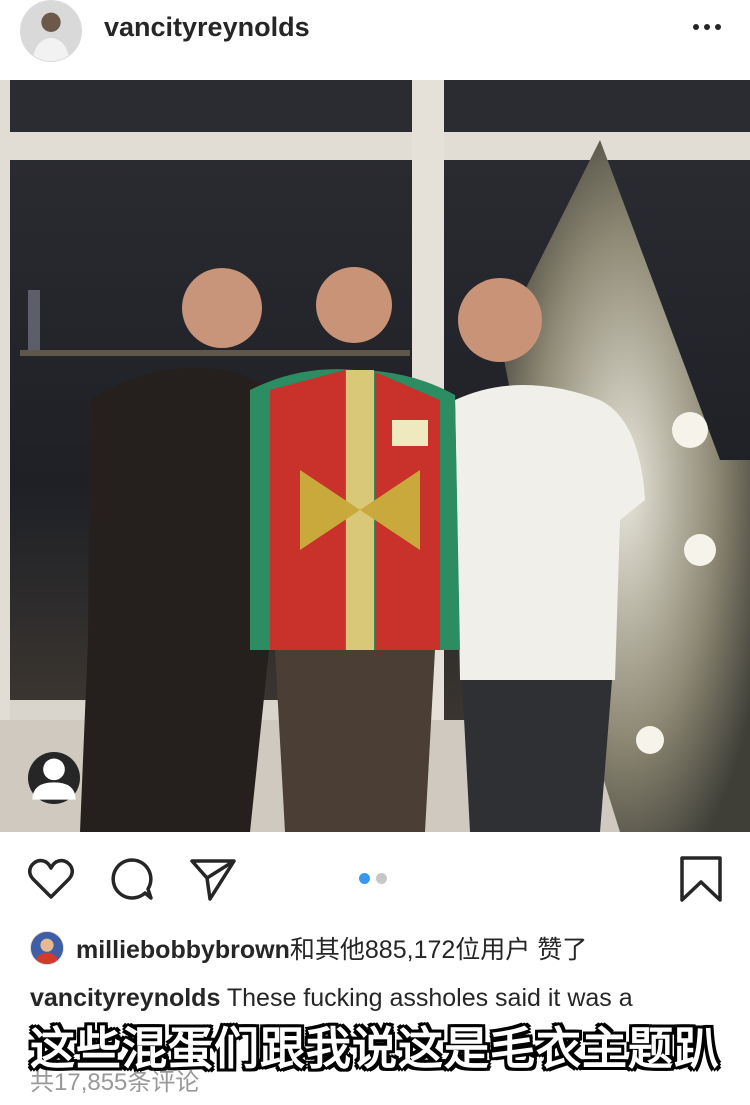 This screenshot has height=1105, width=750. I want to click on likes-count: 和其他885,172位用户 赞了, so click(438, 950).